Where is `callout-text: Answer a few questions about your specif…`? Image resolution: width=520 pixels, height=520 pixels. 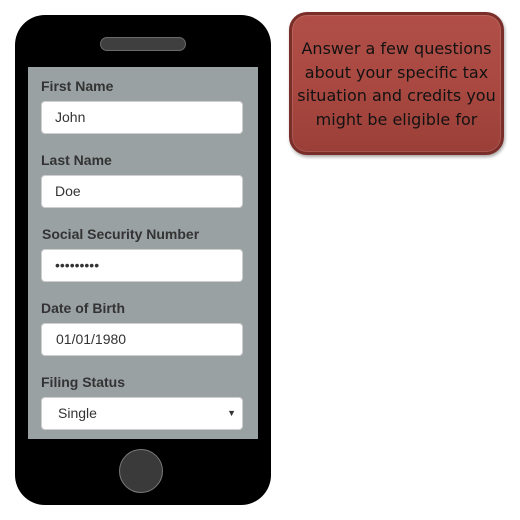 callout-text: Answer a few questions about your specif… is located at coordinates (396, 84).